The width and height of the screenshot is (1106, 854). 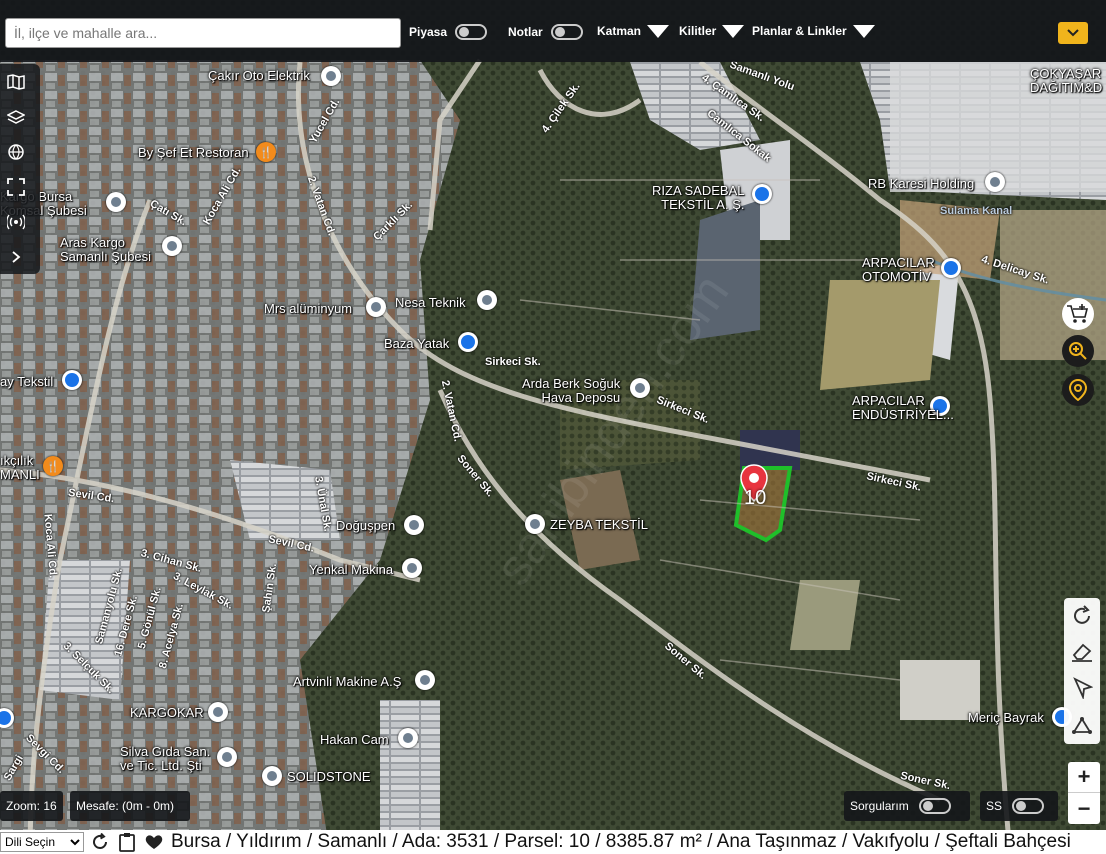 What do you see at coordinates (417, 343) in the screenshot?
I see `place-label: Baza Yatak` at bounding box center [417, 343].